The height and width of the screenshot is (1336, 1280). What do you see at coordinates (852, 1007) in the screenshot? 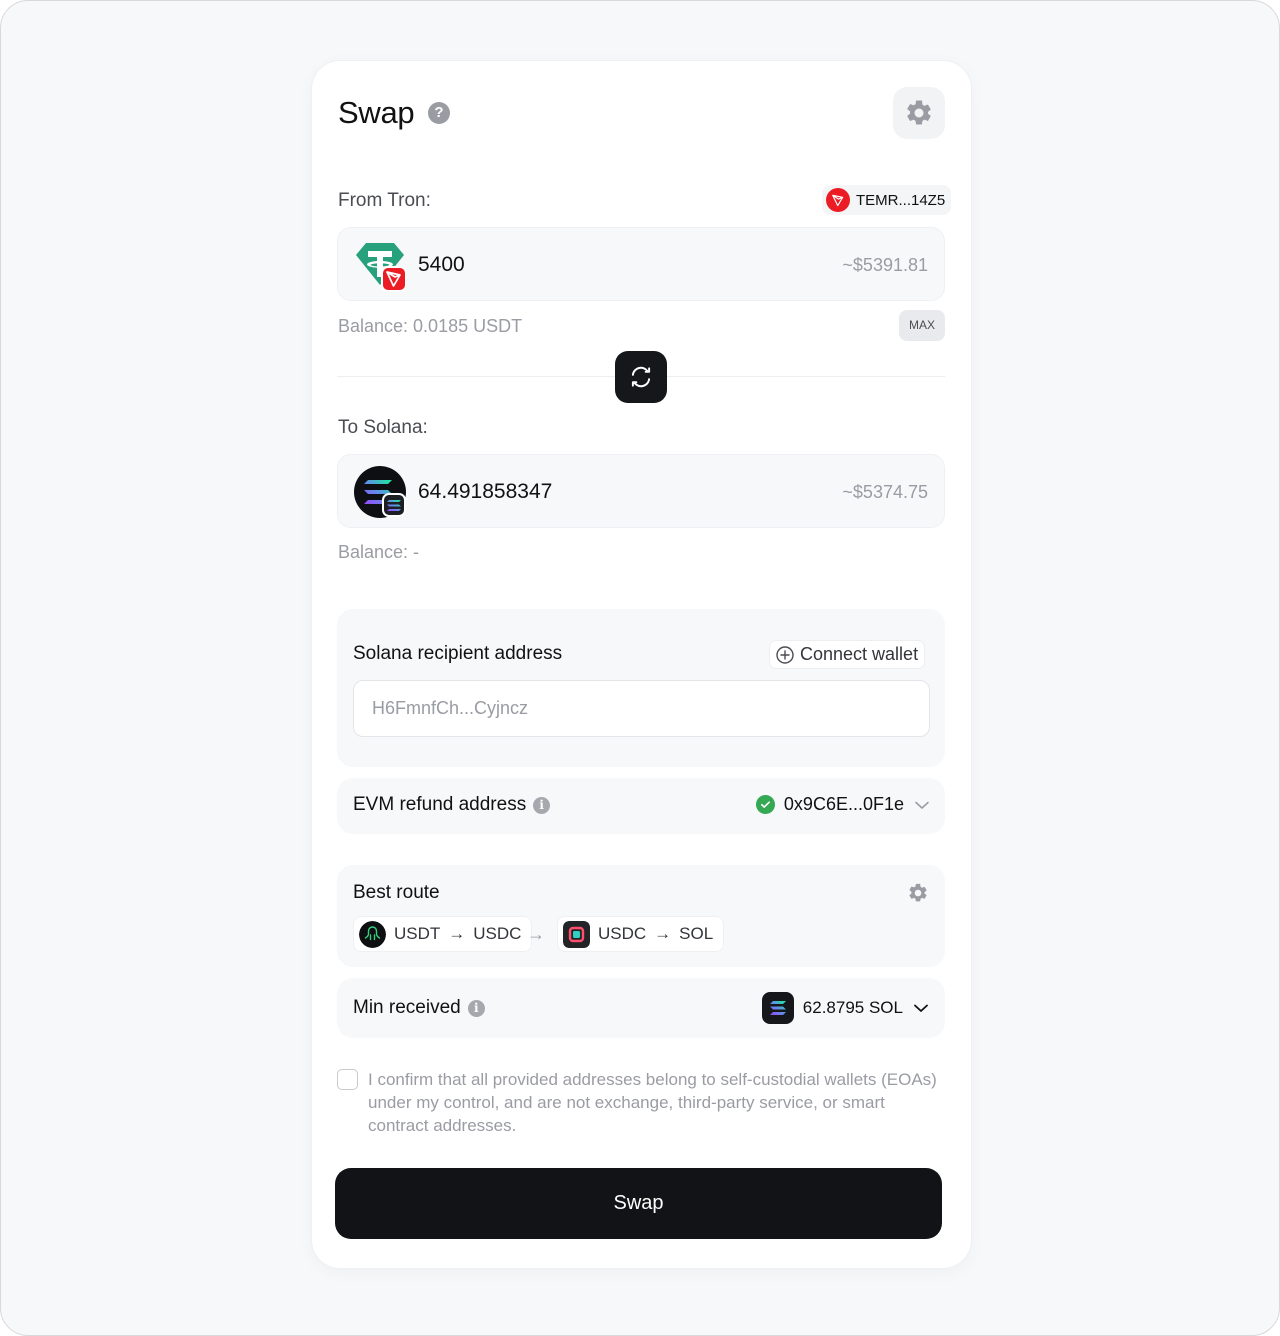
I see `min-received-value: 62.8795 SOL` at bounding box center [852, 1007].